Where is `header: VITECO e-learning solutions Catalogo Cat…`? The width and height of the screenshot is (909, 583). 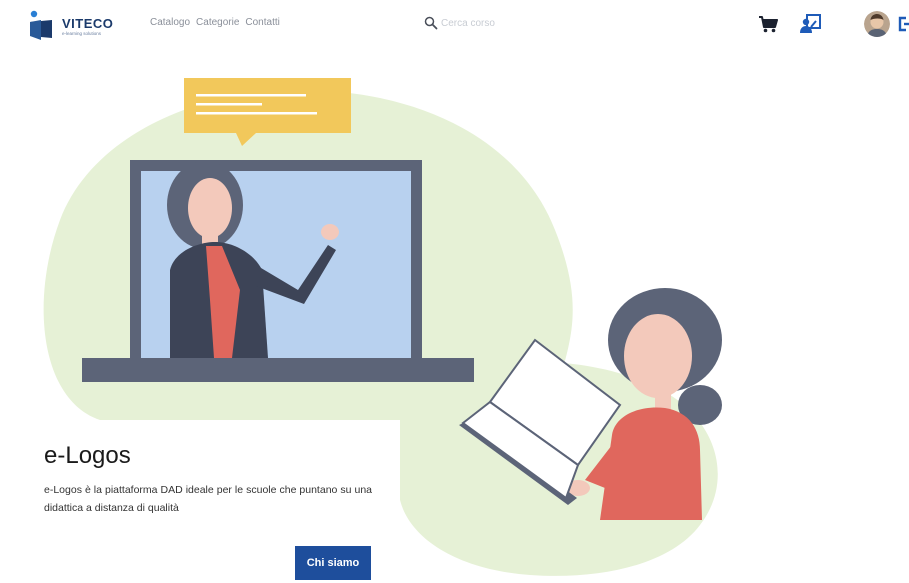
header: VITECO e-learning solutions Catalogo Cat… is located at coordinates (454, 25).